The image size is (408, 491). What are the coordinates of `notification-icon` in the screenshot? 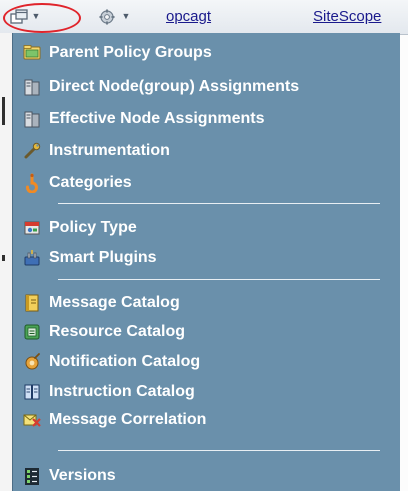 It's located at (32, 362).